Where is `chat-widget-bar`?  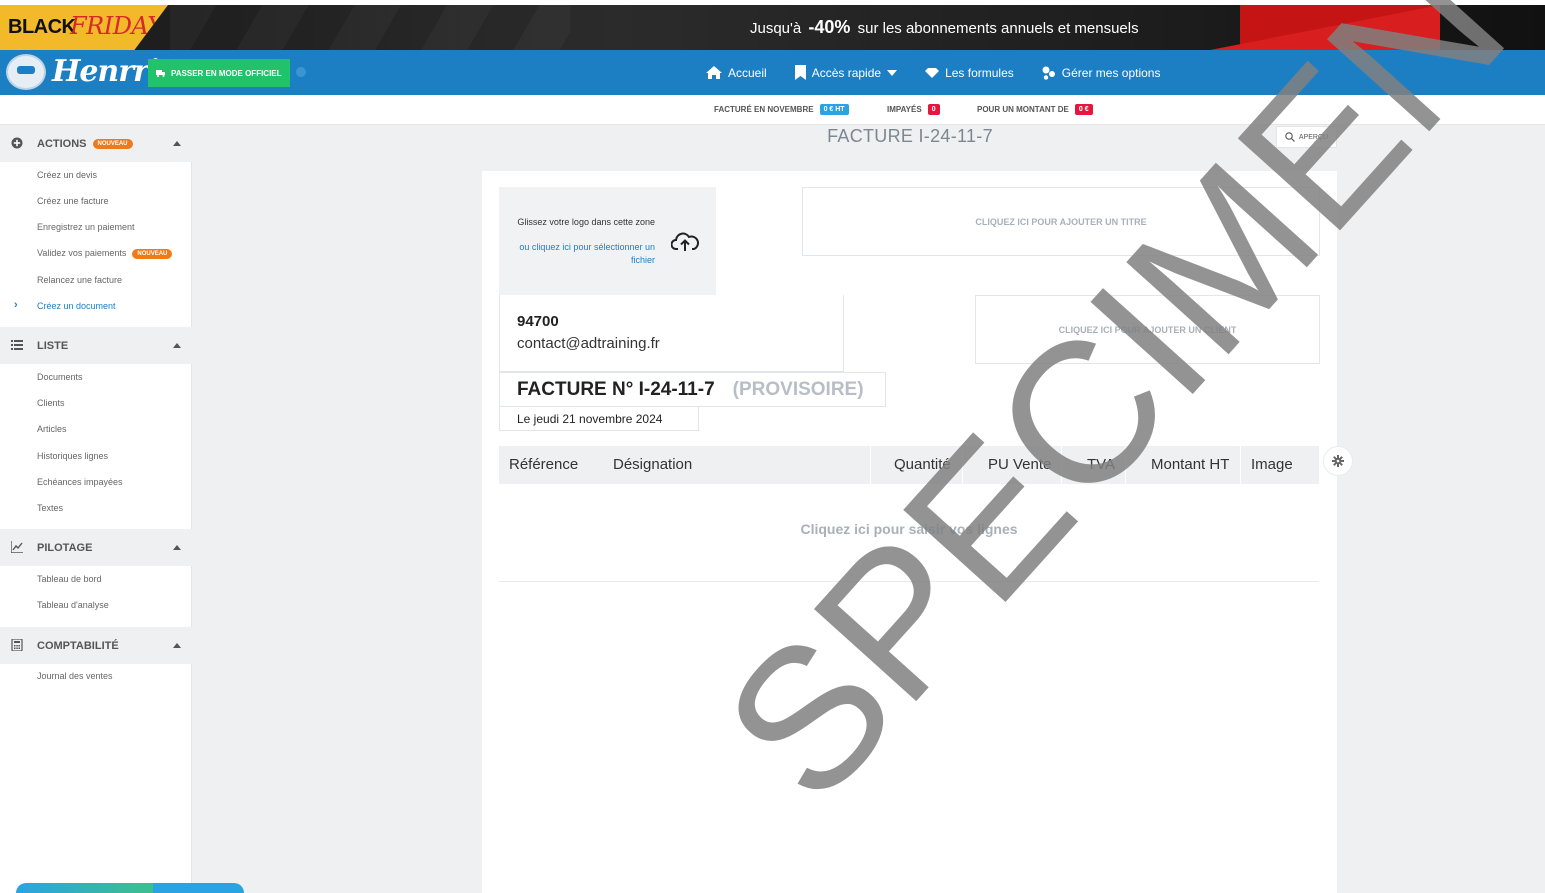
chat-widget-bar is located at coordinates (130, 888).